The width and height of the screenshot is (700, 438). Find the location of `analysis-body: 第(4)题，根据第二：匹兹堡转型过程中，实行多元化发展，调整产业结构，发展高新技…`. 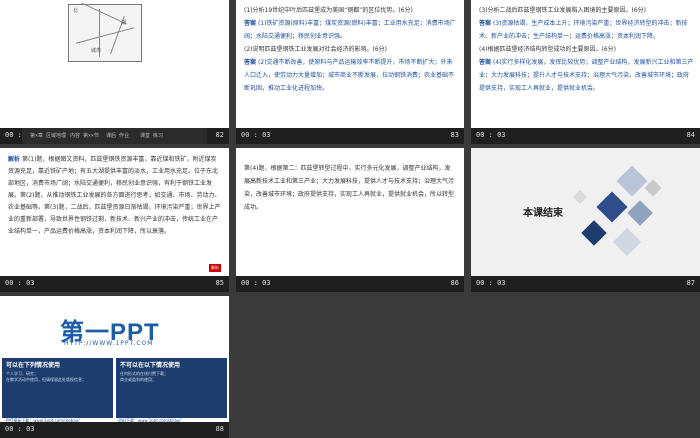

analysis-body: 第(4)题，根据第二：匹兹堡转型过程中，实行多元化发展，调整产业结构，发展高新技… is located at coordinates (349, 188).